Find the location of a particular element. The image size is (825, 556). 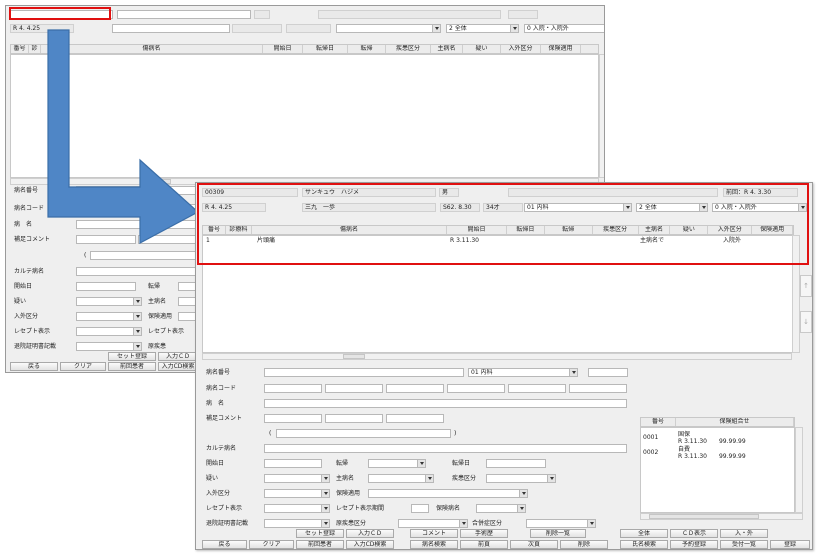

disease-name-field is located at coordinates (445, 403).